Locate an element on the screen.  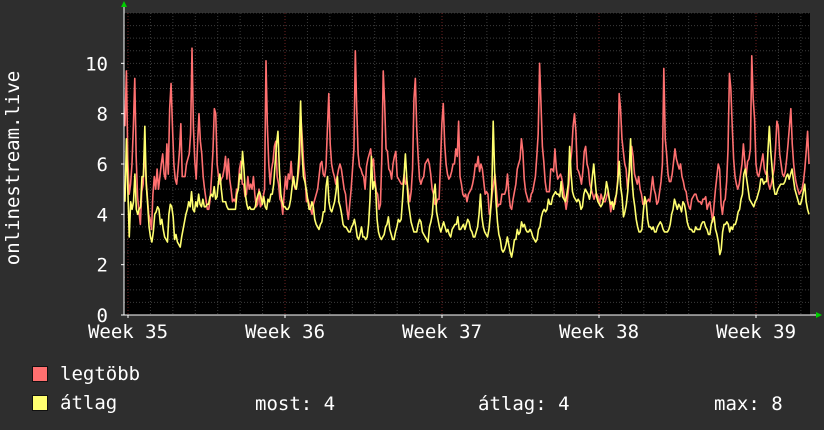
y-tick-label: 8 is located at coordinates (102, 115).